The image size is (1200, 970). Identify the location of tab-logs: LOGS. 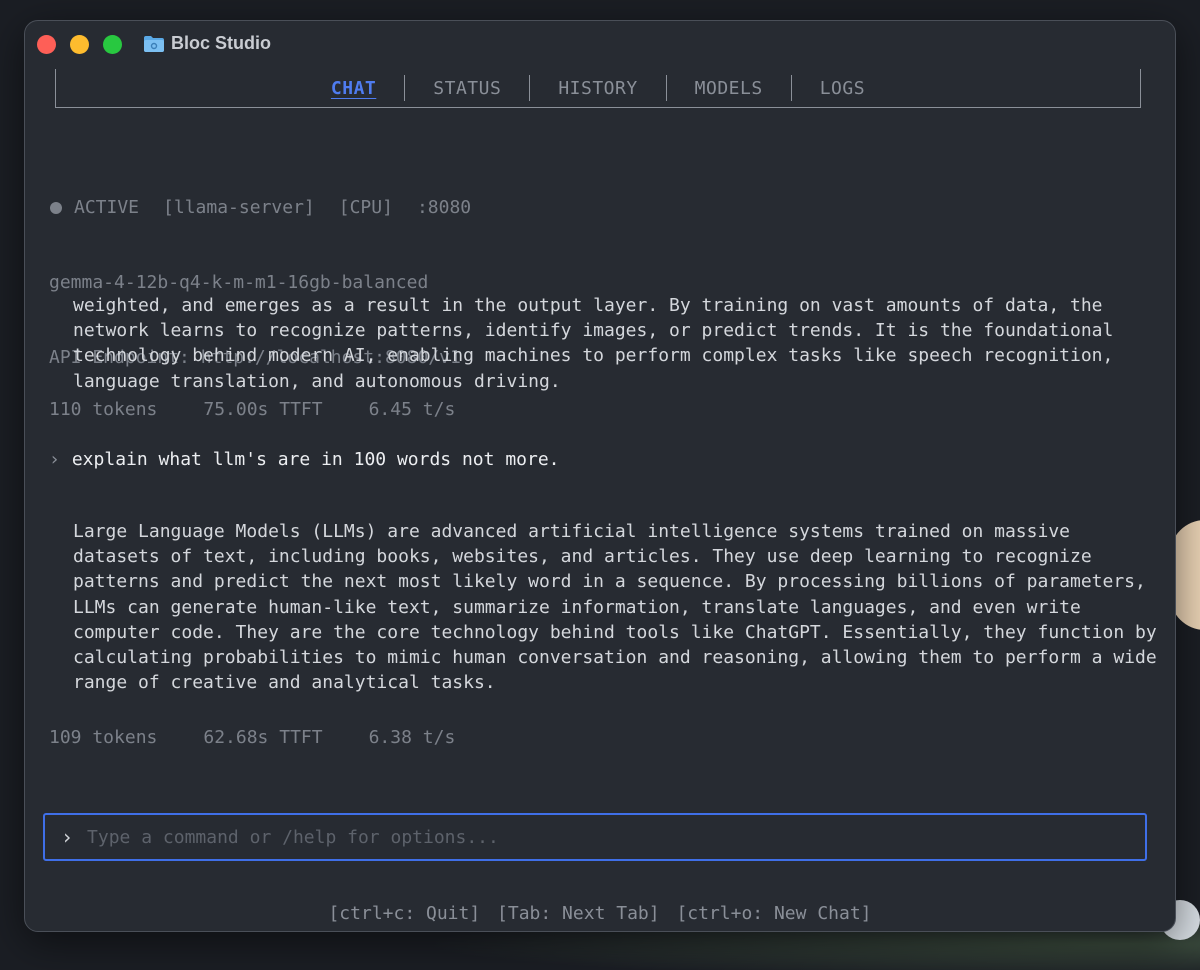
(842, 88).